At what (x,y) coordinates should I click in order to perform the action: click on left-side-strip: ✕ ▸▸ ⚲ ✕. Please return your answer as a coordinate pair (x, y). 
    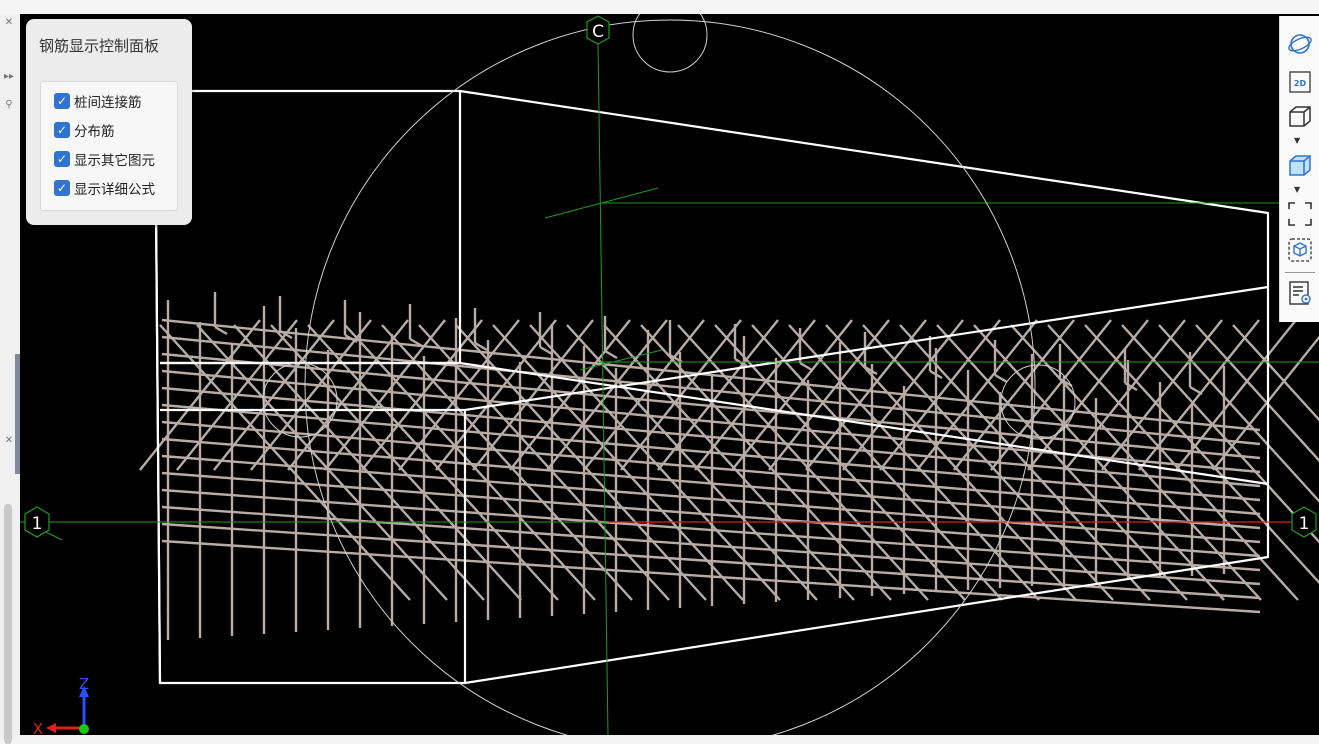
    Looking at the image, I should click on (10, 379).